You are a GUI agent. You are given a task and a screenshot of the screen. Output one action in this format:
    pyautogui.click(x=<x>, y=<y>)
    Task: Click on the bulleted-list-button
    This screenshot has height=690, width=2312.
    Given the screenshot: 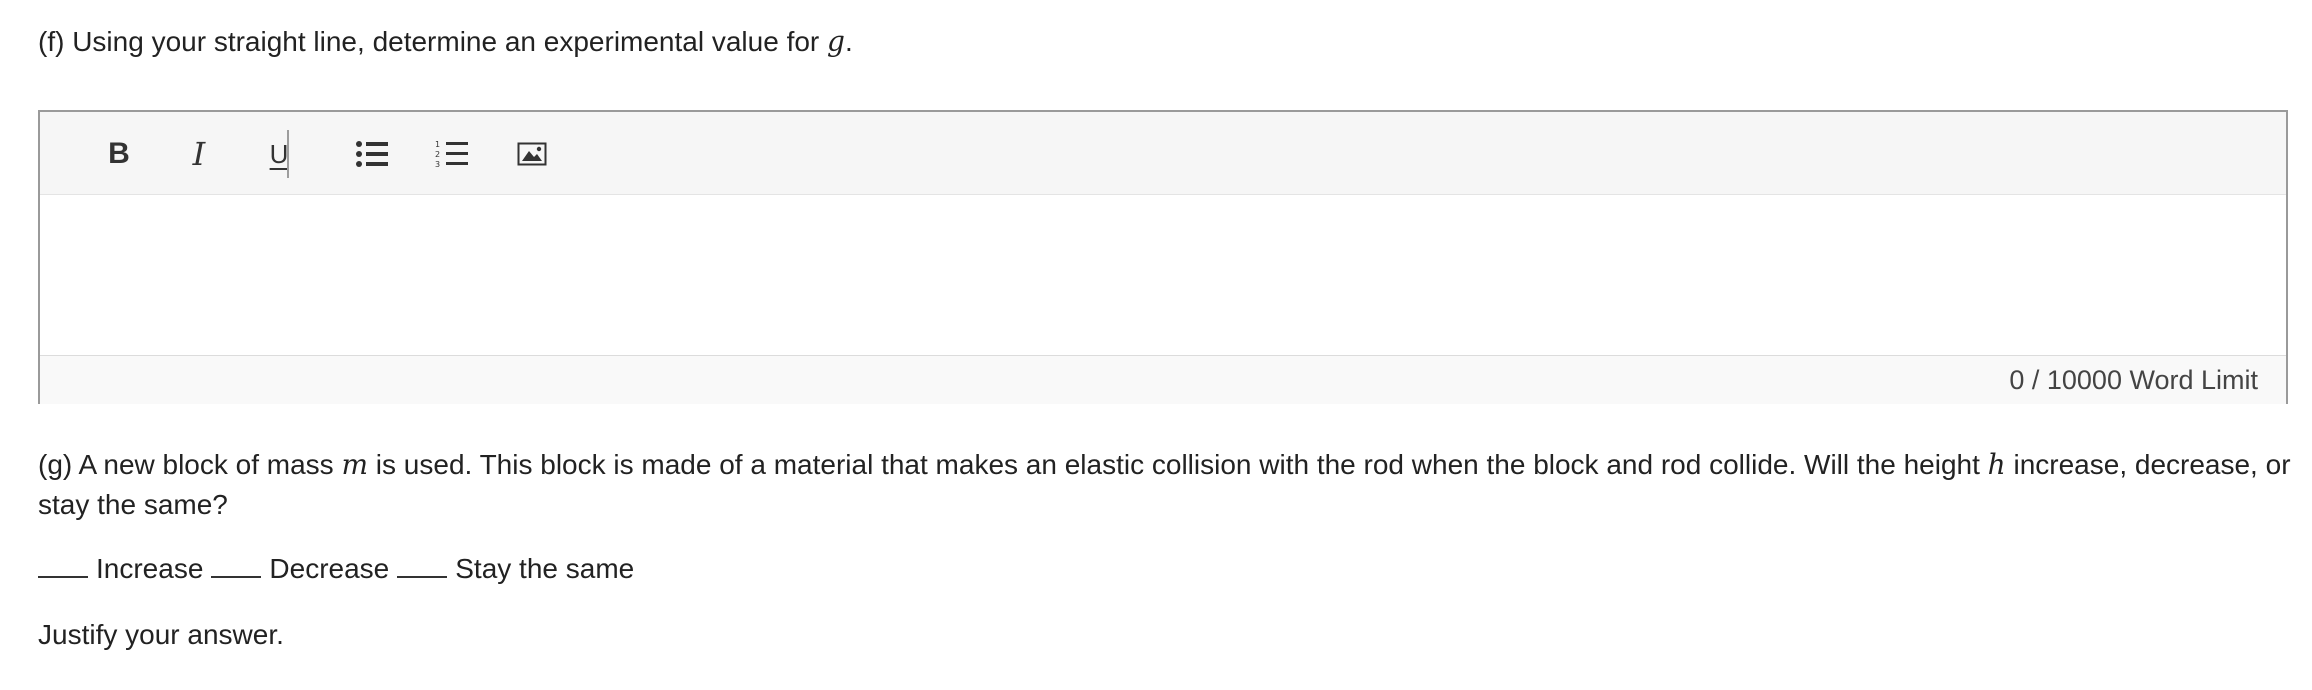 What is the action you would take?
    pyautogui.click(x=372, y=154)
    